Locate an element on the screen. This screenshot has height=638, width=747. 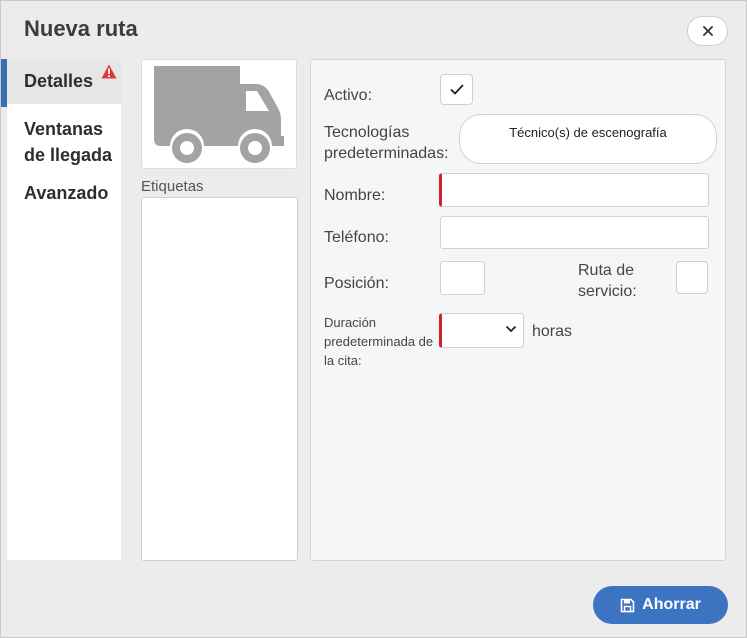
technologies-select: Técnico(s) de escenografía is located at coordinates (588, 139).